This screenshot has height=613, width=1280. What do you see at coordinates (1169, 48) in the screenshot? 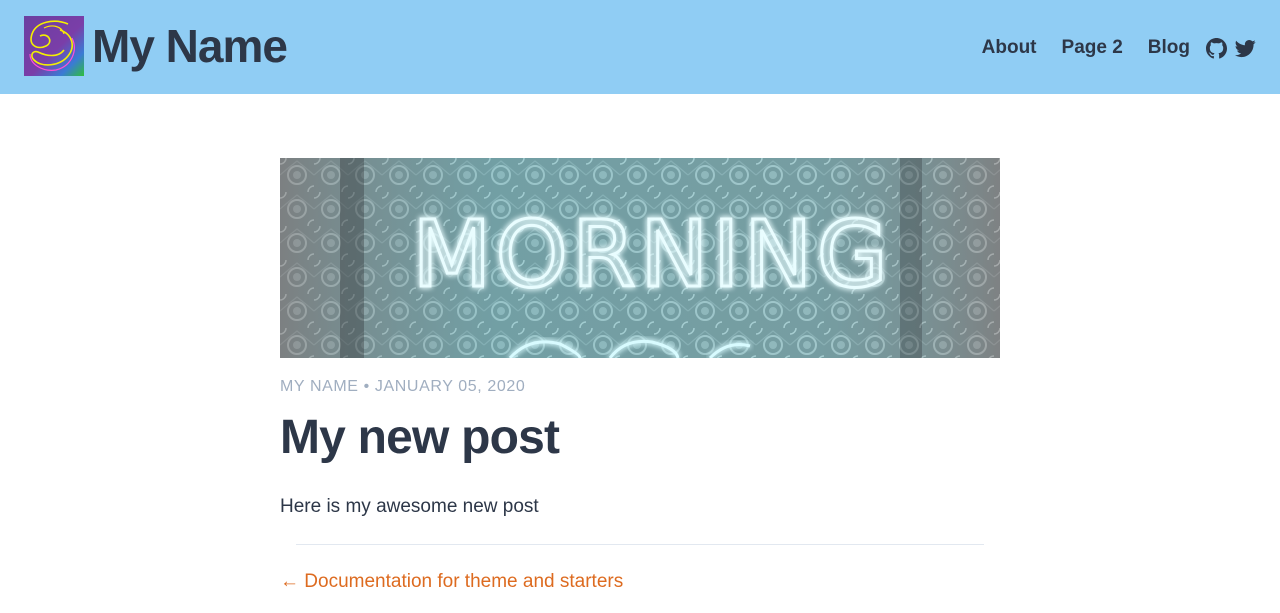
I see `nav-link-blog: Blog` at bounding box center [1169, 48].